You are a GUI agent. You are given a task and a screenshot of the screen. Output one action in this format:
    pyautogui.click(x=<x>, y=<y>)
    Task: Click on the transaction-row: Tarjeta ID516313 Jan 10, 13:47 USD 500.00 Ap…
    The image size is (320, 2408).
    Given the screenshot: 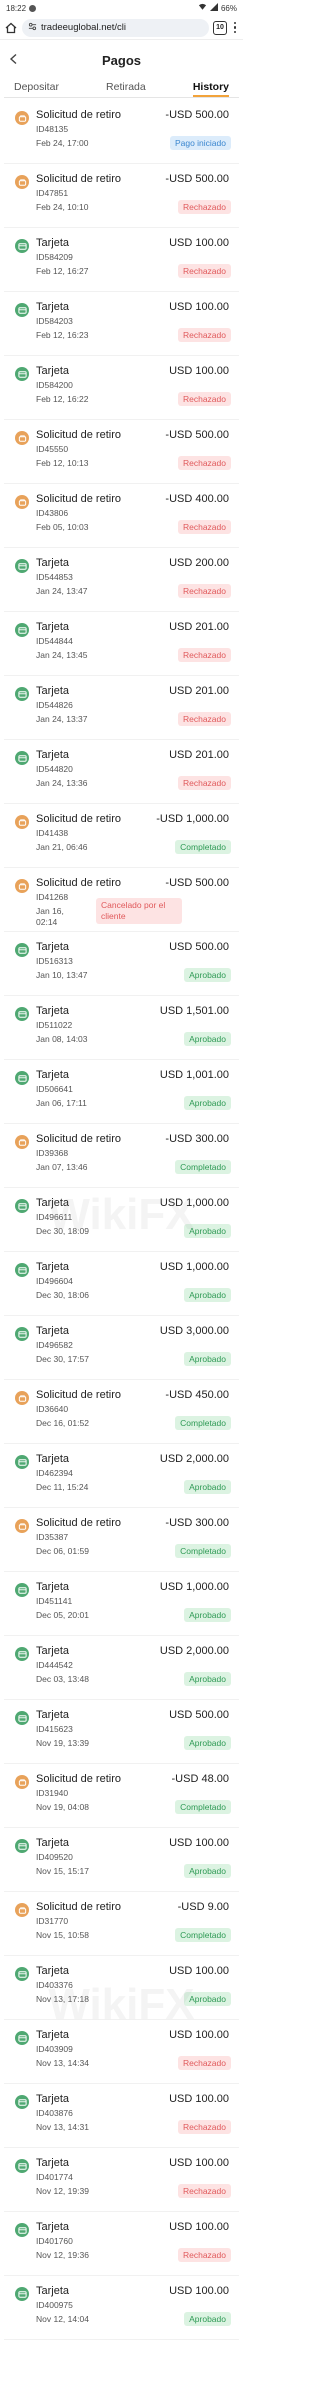 What is the action you would take?
    pyautogui.click(x=121, y=964)
    